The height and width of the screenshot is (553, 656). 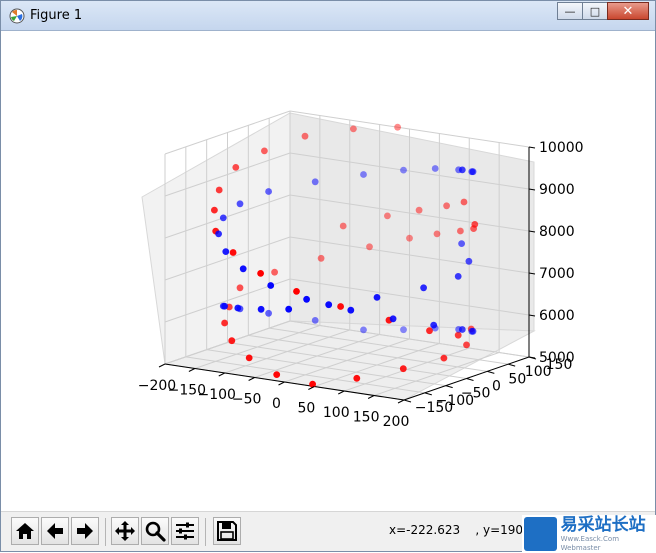 I want to click on pan-button, so click(x=125, y=531).